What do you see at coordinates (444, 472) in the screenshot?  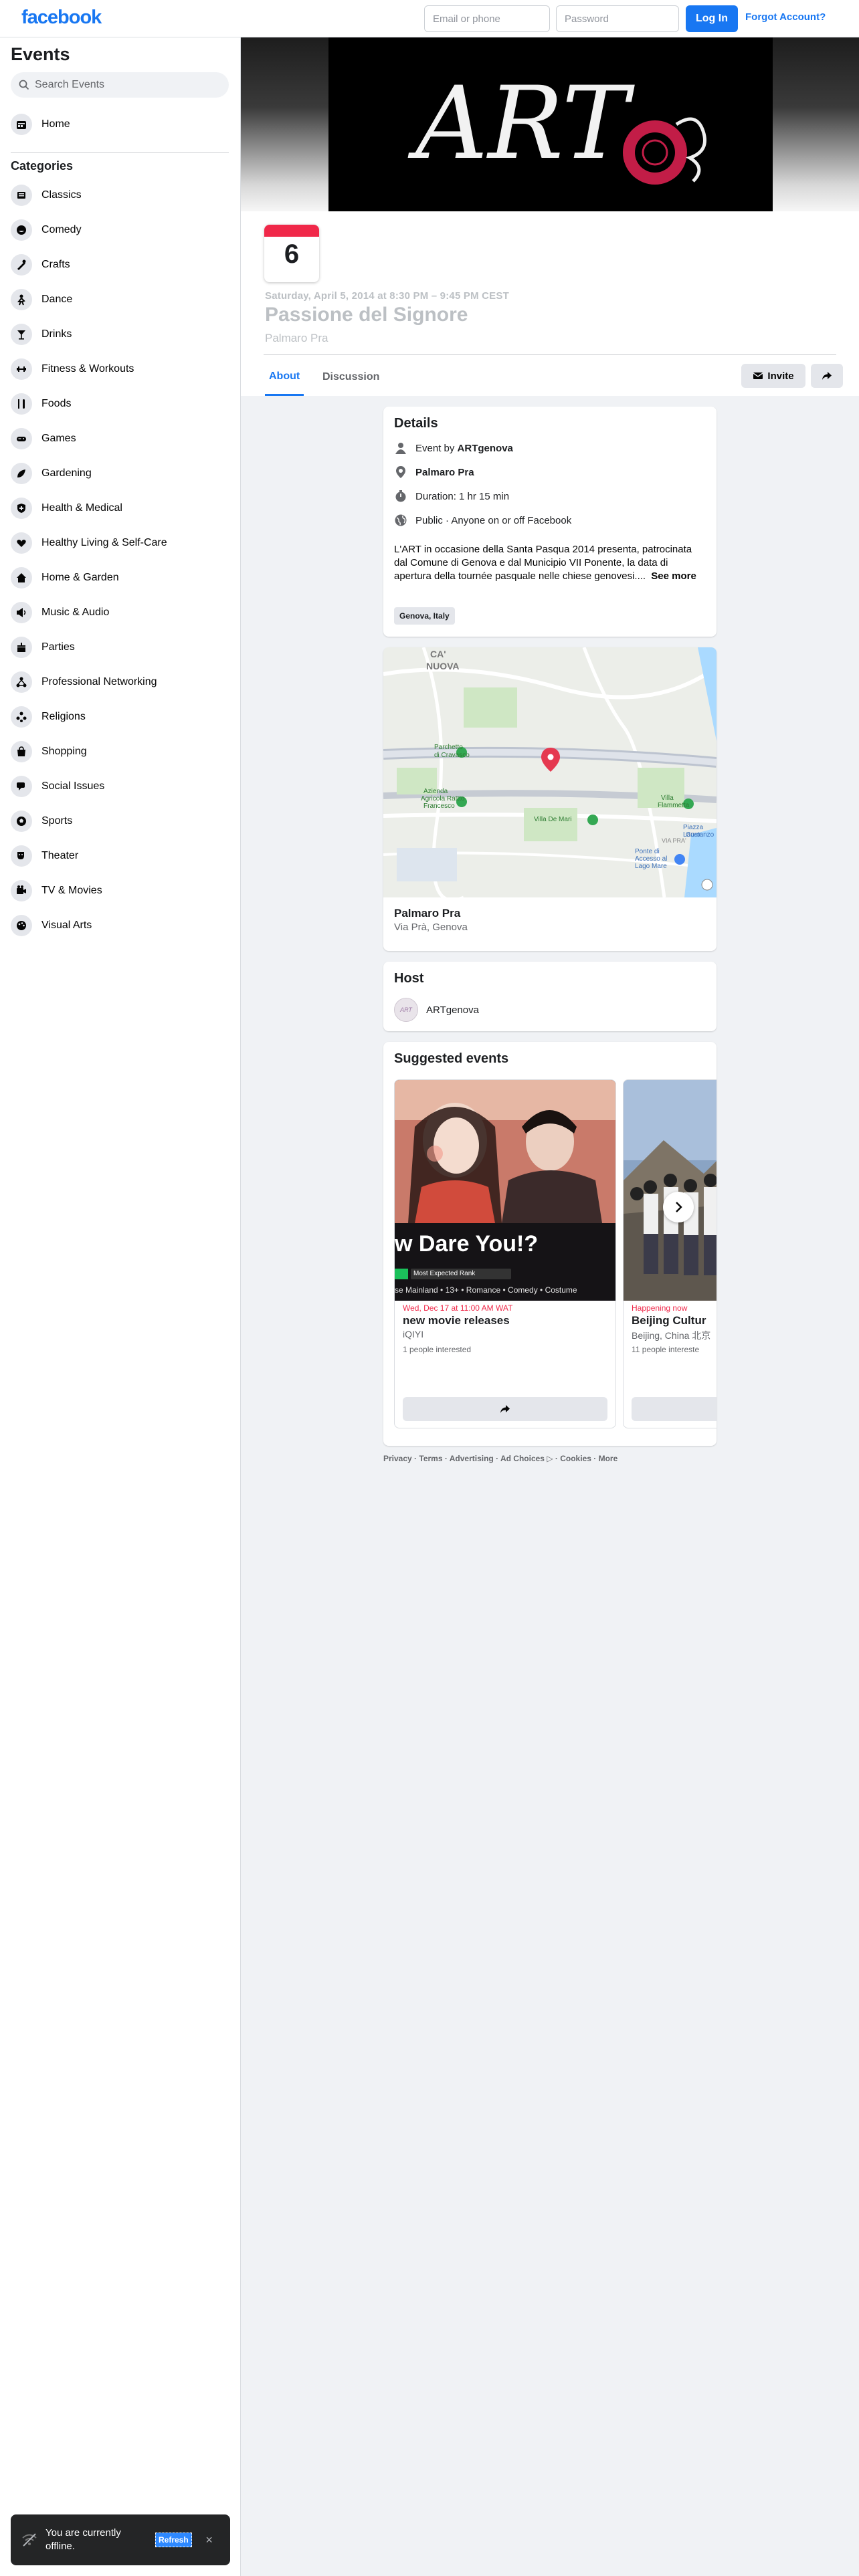 I see `place-link: Palmaro Pra` at bounding box center [444, 472].